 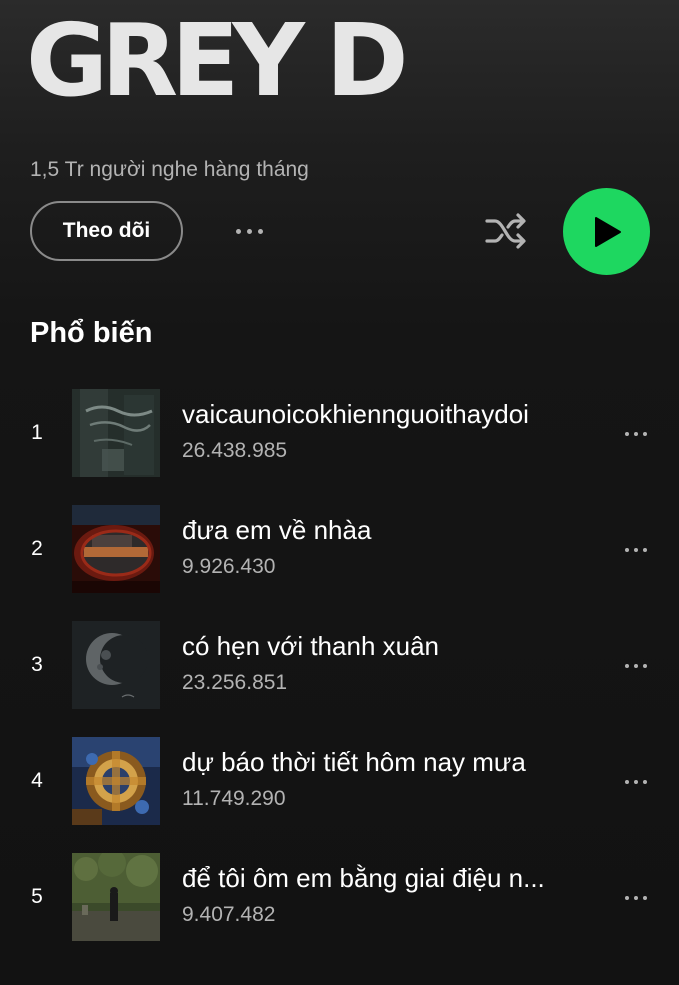 What do you see at coordinates (235, 682) in the screenshot?
I see `track-play-count: 23.256.851` at bounding box center [235, 682].